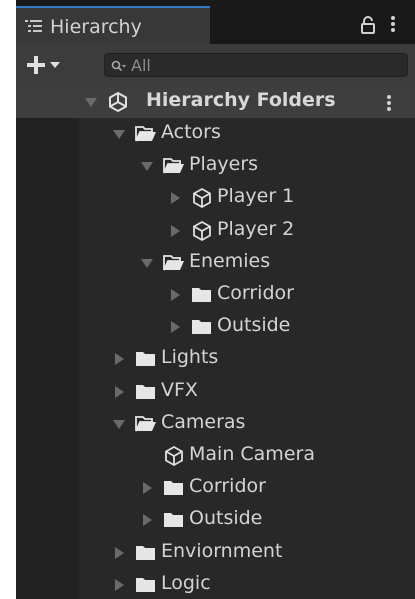 The width and height of the screenshot is (415, 599). What do you see at coordinates (368, 27) in the screenshot?
I see `lock-icon` at bounding box center [368, 27].